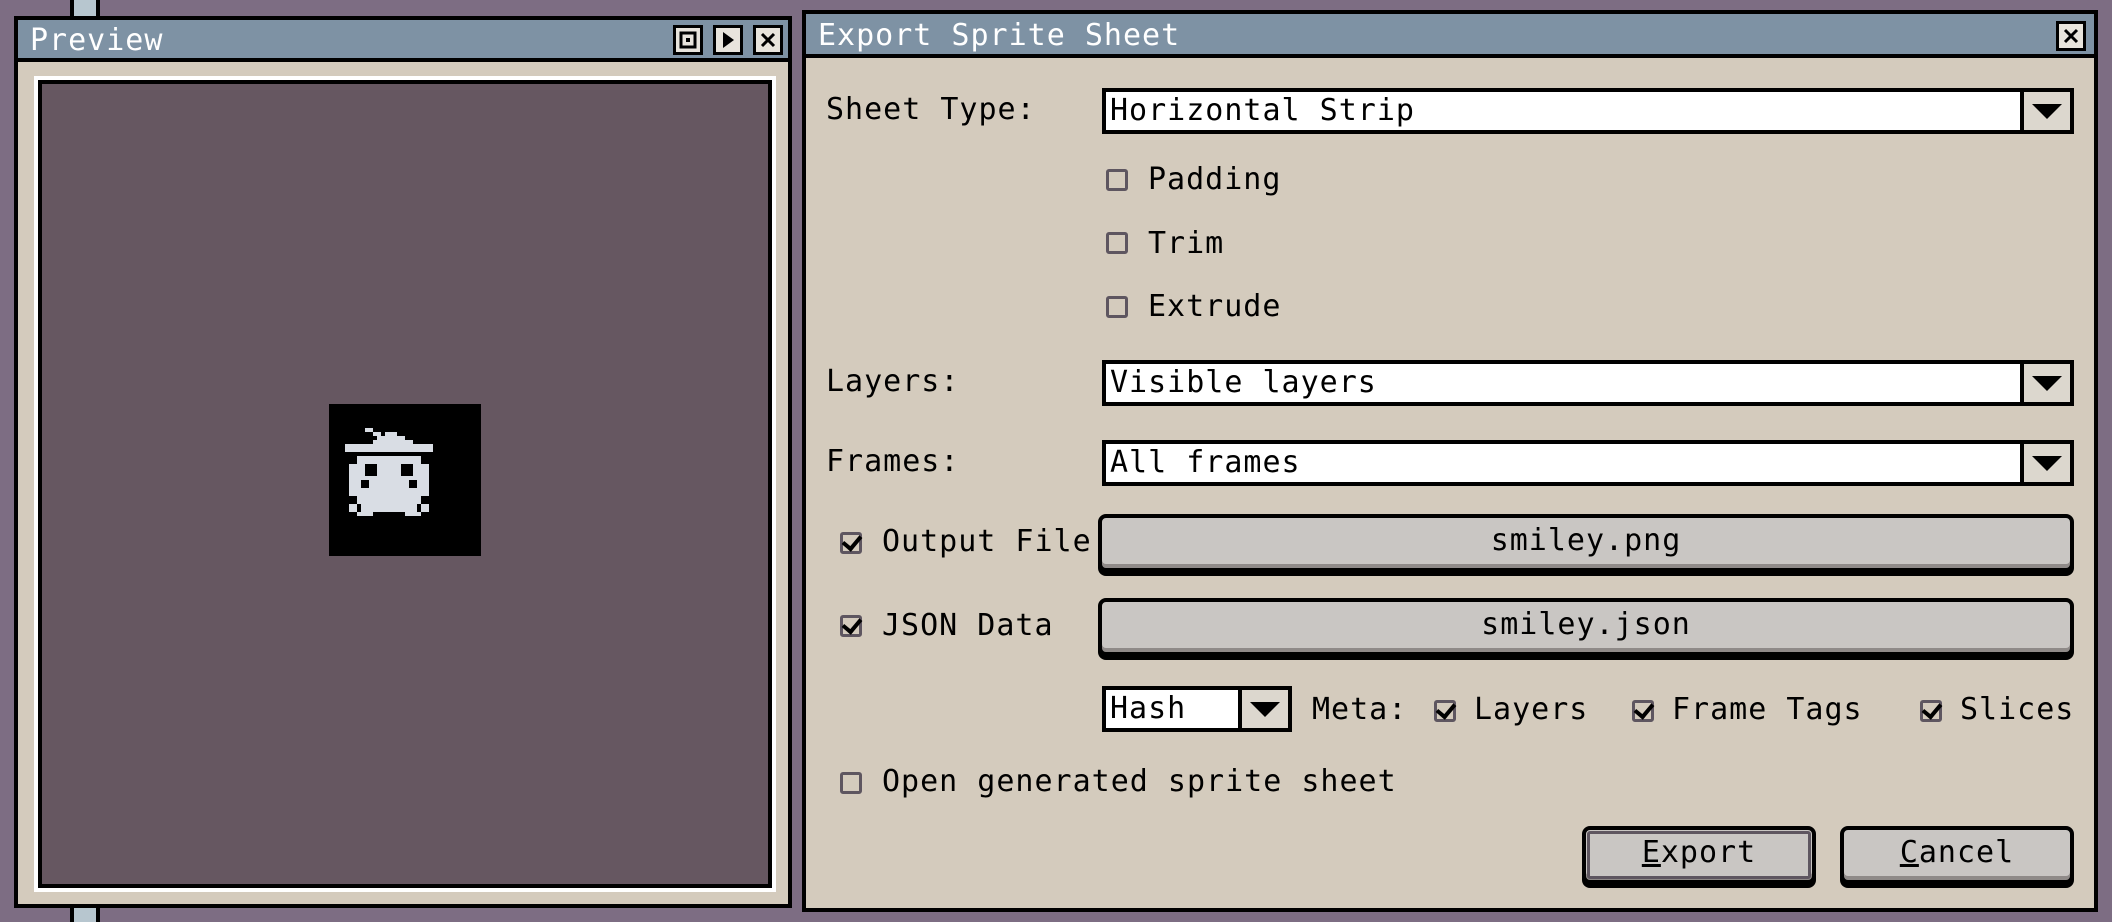 This screenshot has height=922, width=2112. Describe the element at coordinates (1588, 383) in the screenshot. I see `layers-select: Visible layers` at that location.